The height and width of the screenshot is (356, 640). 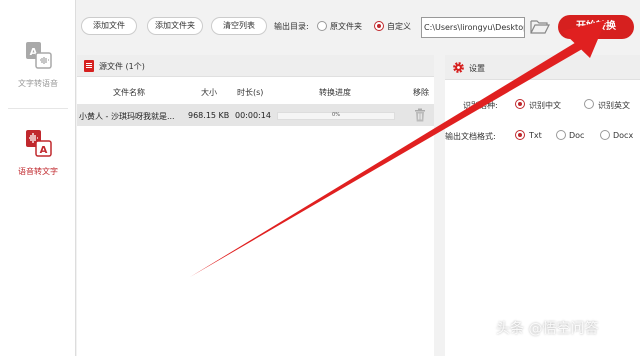 What do you see at coordinates (253, 115) in the screenshot?
I see `file-duration-cell: 00:00:14` at bounding box center [253, 115].